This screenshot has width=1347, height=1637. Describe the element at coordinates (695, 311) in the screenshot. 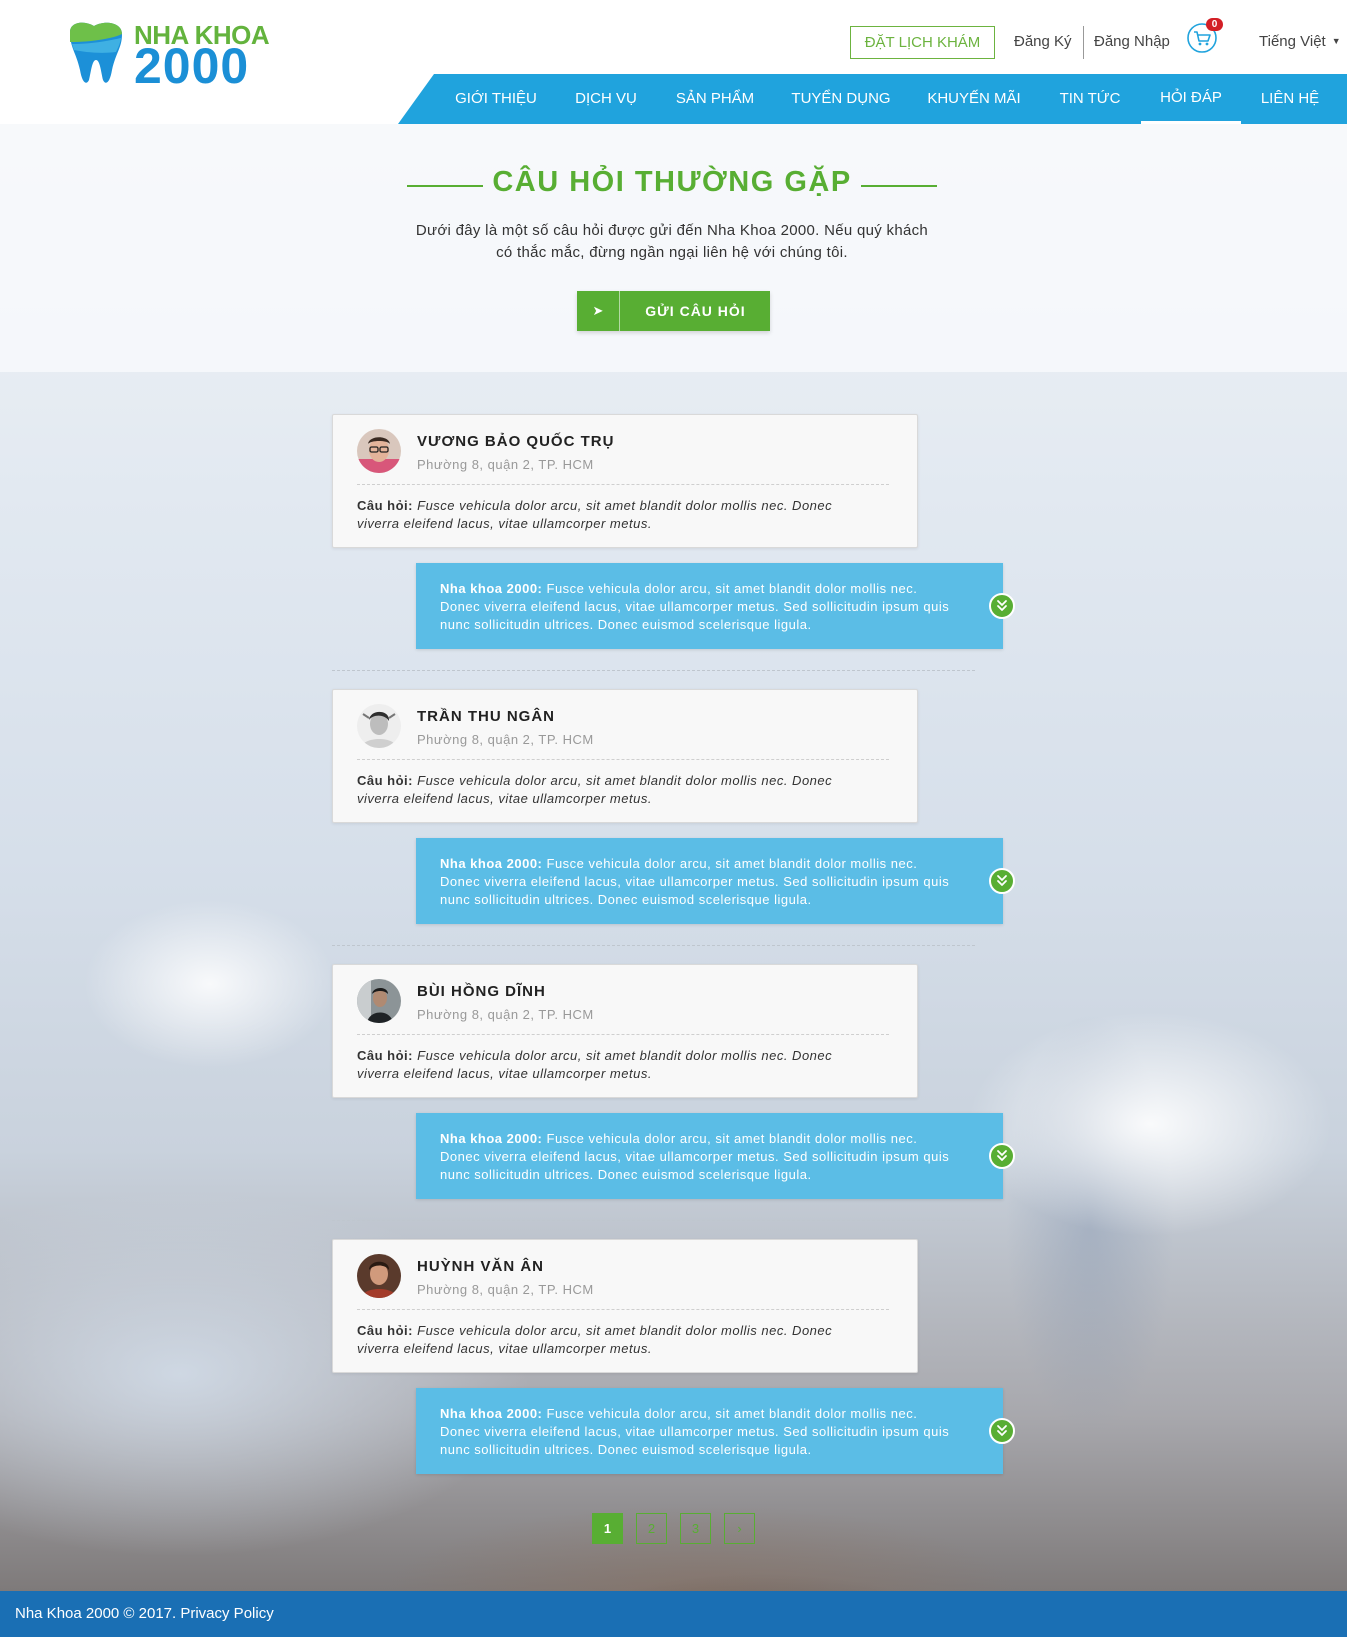

I see `send-question-label: GỬI CÂU HỎI` at that location.